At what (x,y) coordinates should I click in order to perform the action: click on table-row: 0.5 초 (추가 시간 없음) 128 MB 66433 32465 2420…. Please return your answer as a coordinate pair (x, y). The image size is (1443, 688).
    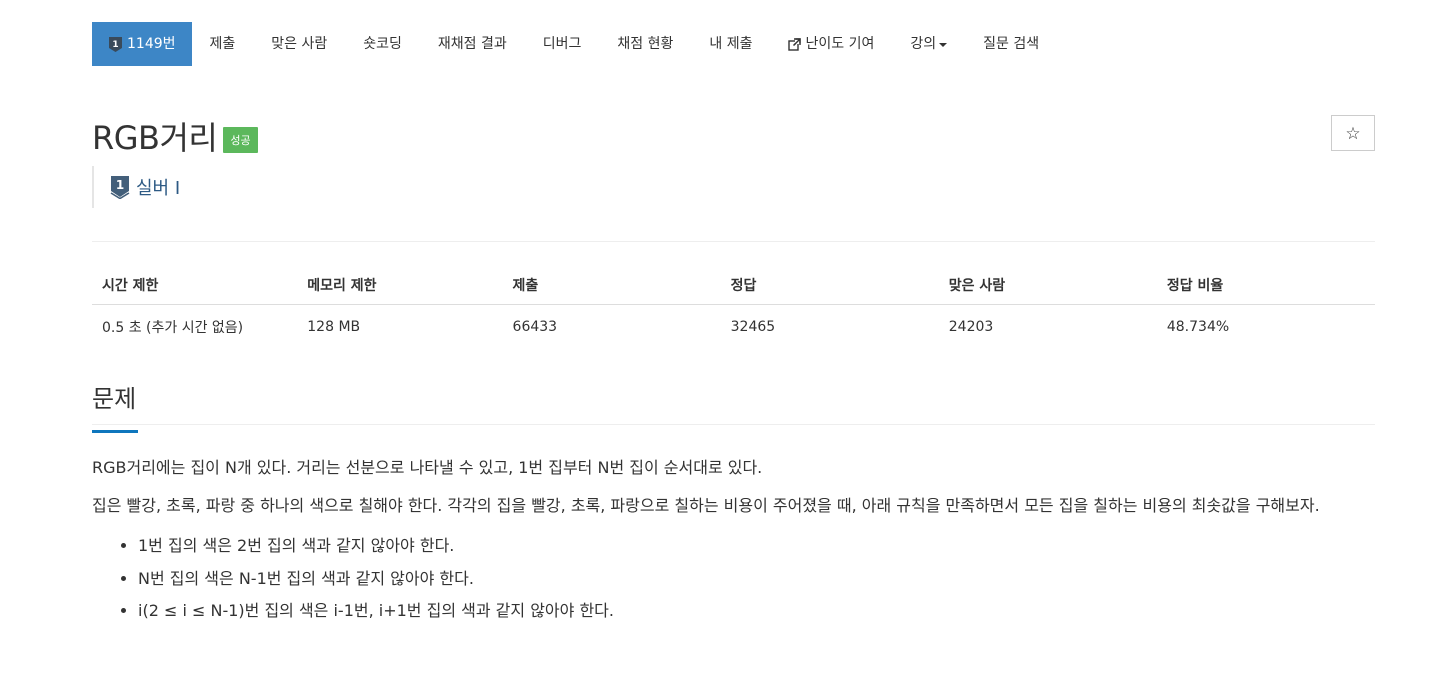
    Looking at the image, I should click on (733, 327).